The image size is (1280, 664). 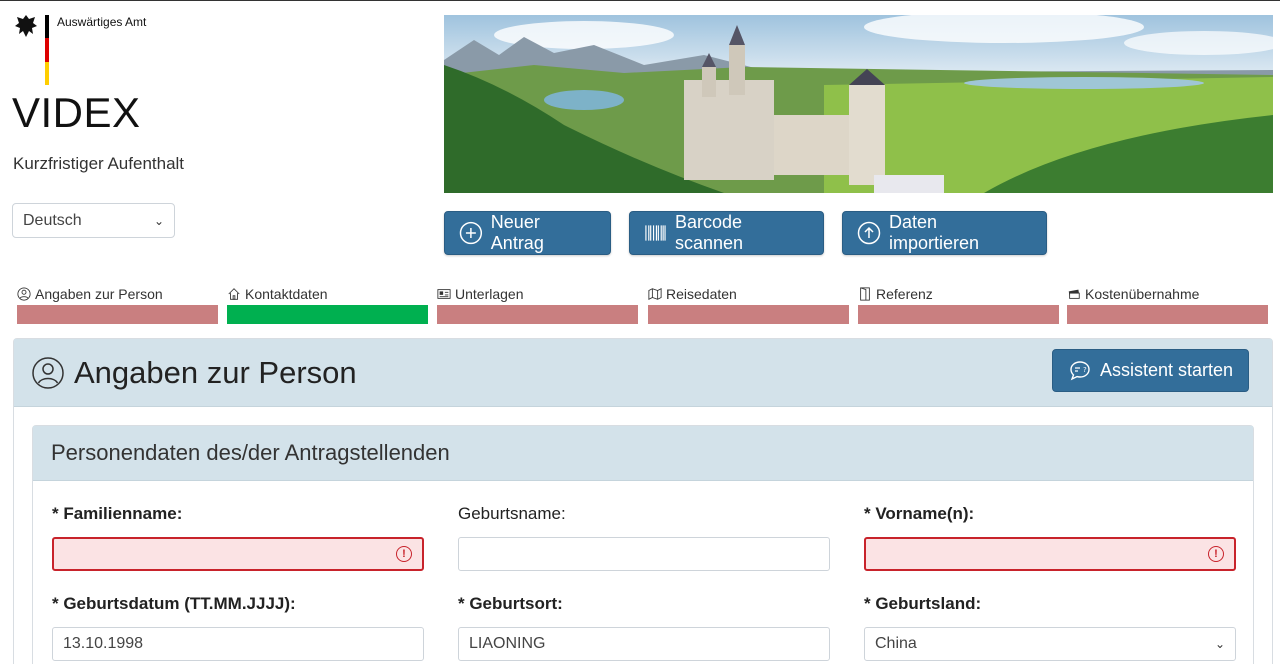 I want to click on new-application-button: Neuer Antrag, so click(x=527, y=233).